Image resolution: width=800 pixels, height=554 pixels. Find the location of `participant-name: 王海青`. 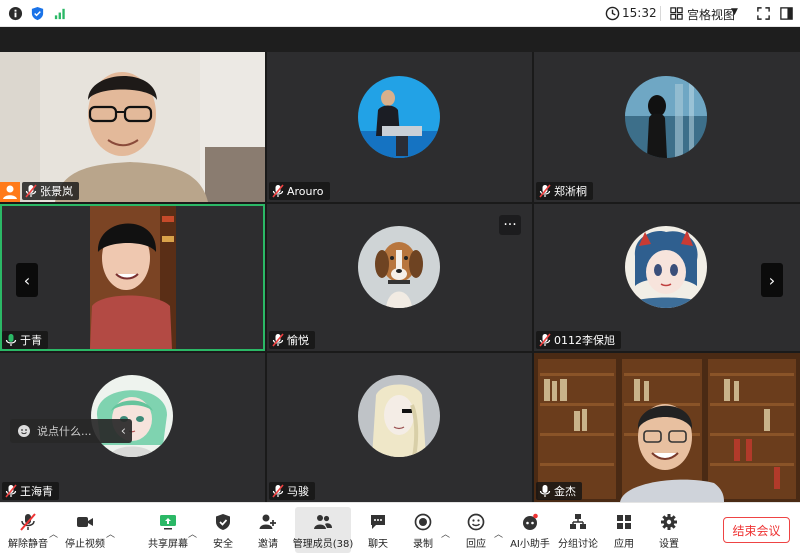

participant-name: 王海青 is located at coordinates (36, 491).